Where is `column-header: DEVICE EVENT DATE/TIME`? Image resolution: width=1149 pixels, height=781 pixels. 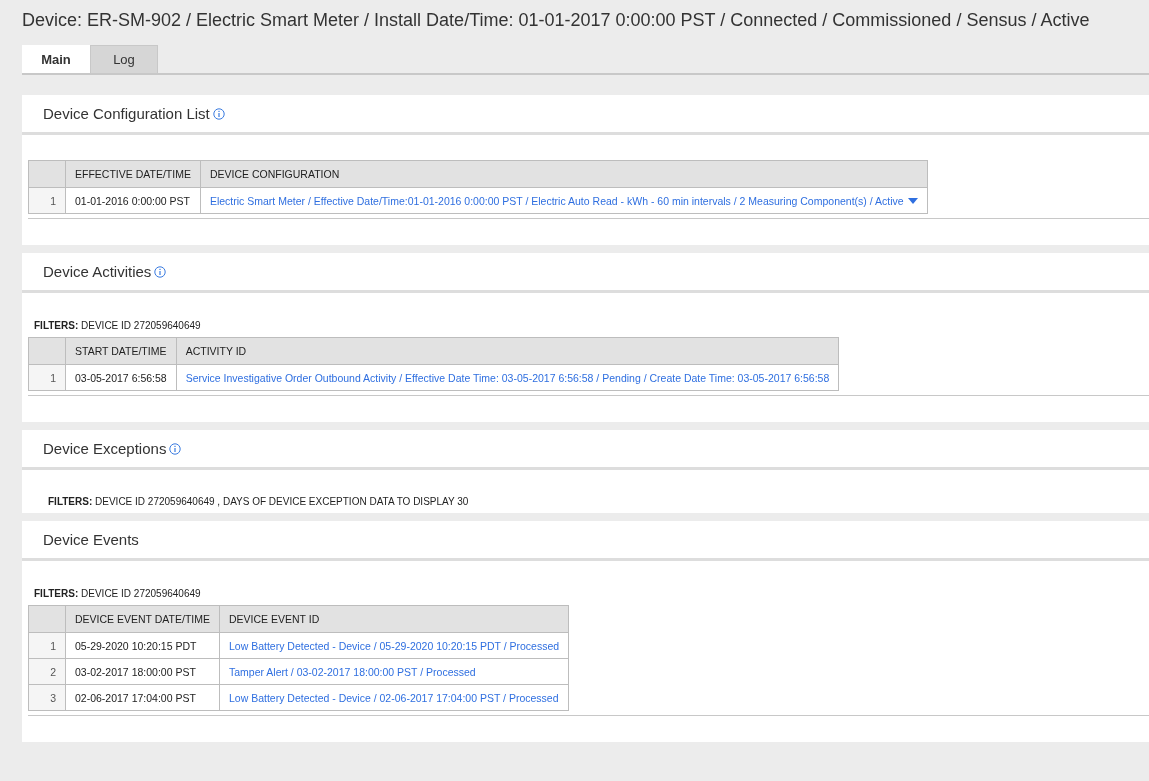
column-header: DEVICE EVENT DATE/TIME is located at coordinates (142, 619).